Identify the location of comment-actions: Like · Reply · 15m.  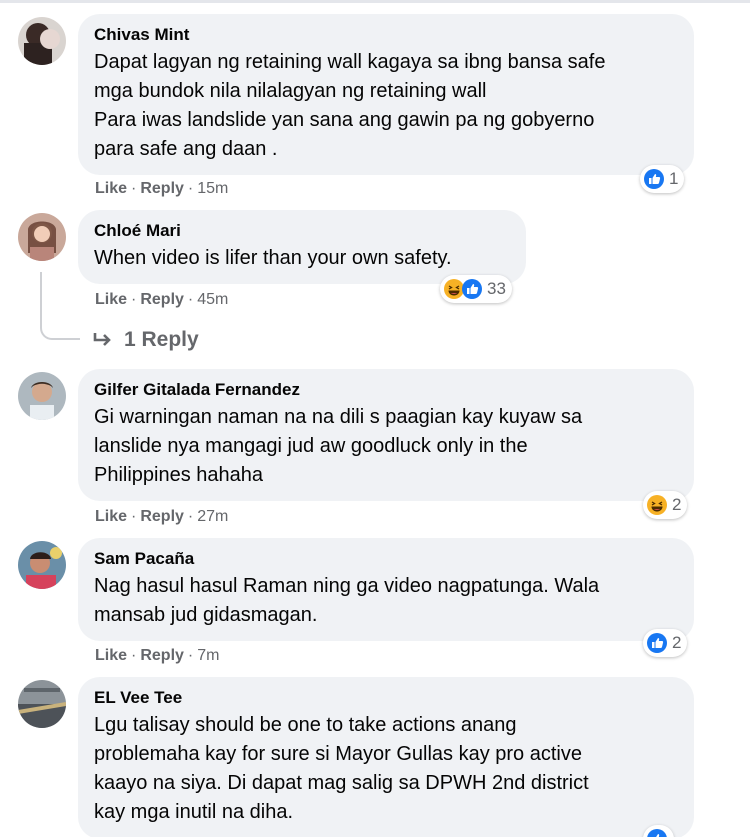
(161, 189).